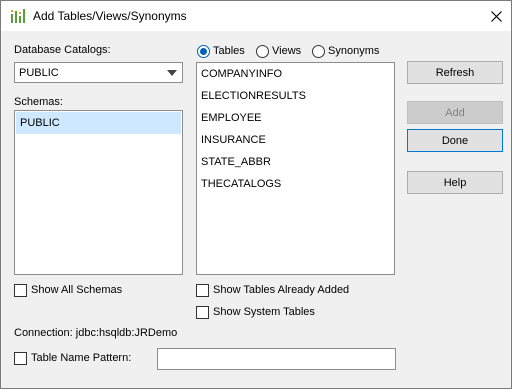 This screenshot has width=512, height=389. I want to click on close-button, so click(496, 16).